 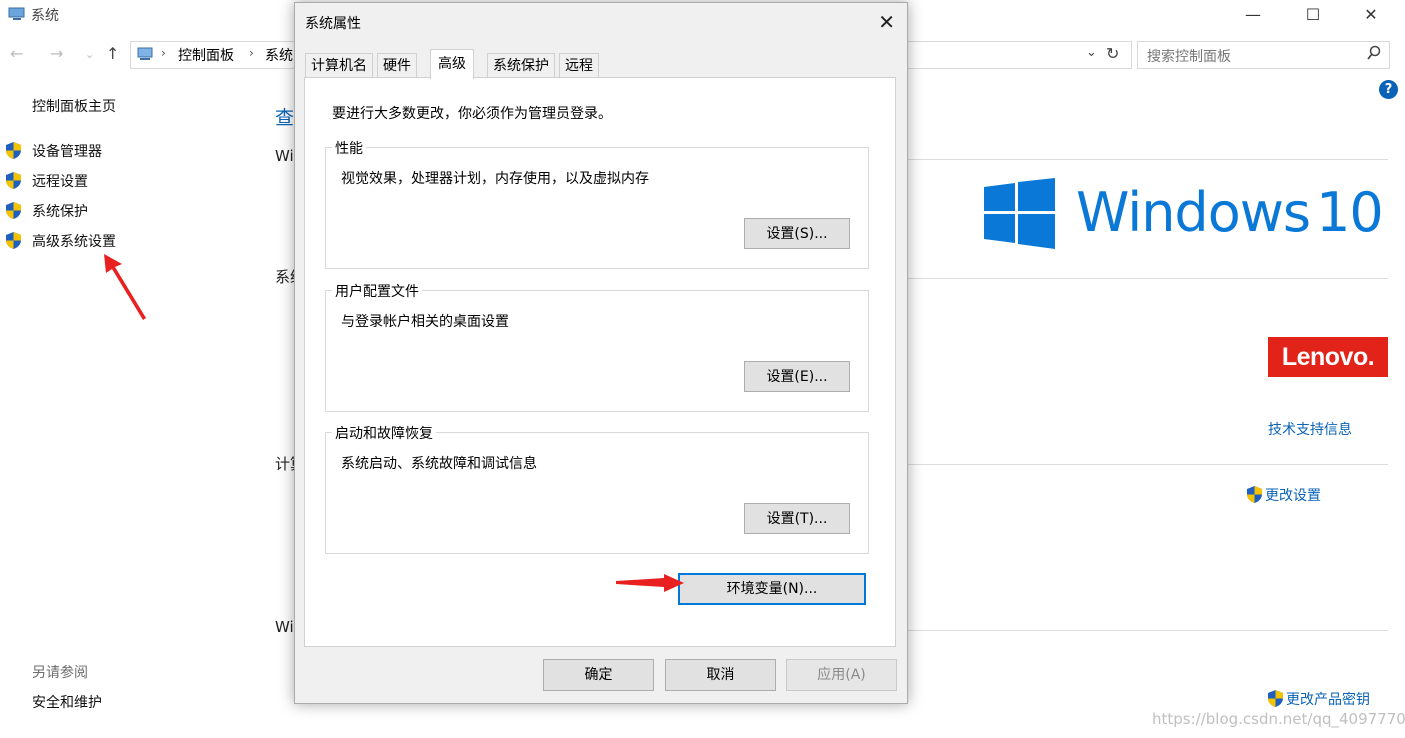 I want to click on group-title: 用户配置文件, so click(x=377, y=291).